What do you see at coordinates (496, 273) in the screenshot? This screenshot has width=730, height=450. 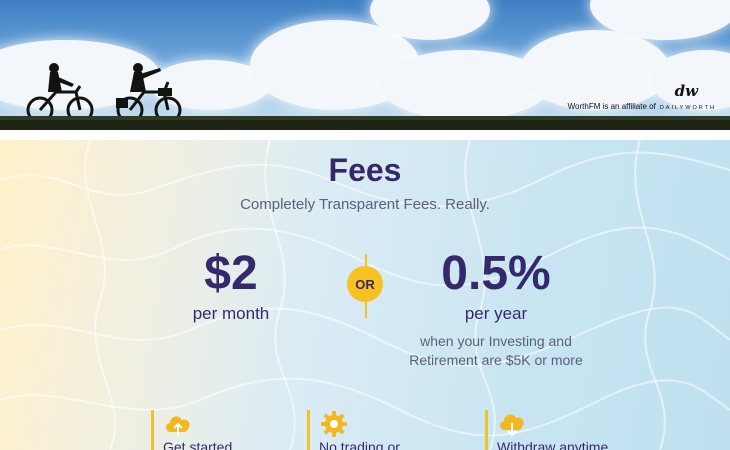 I see `yearly-price: 0.5%` at bounding box center [496, 273].